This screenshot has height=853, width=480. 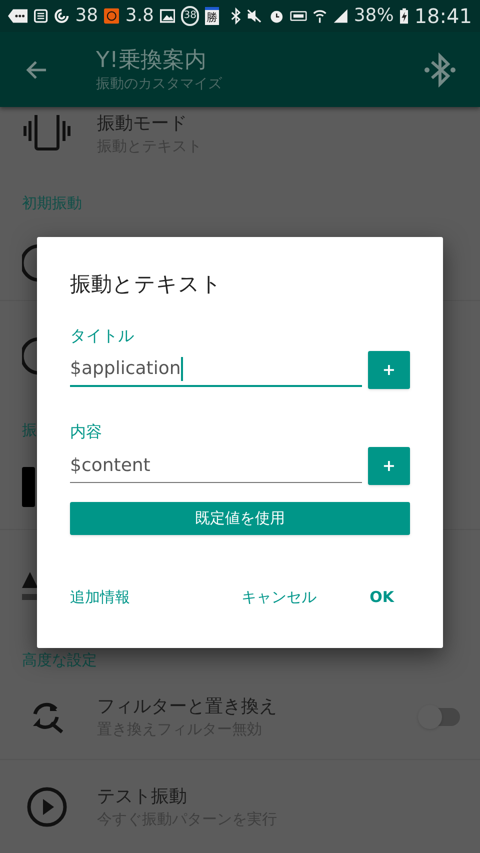 I want to click on row-title: フィルターと置き換え, so click(x=187, y=707).